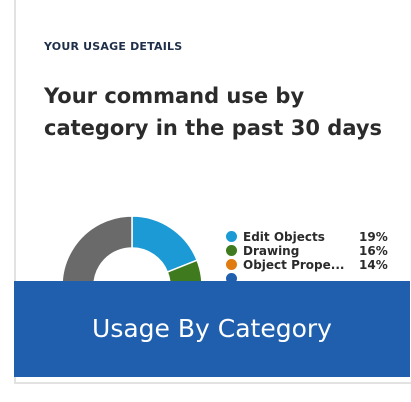 This screenshot has width=411, height=402. I want to click on banner-title: Usage By Category, so click(212, 328).